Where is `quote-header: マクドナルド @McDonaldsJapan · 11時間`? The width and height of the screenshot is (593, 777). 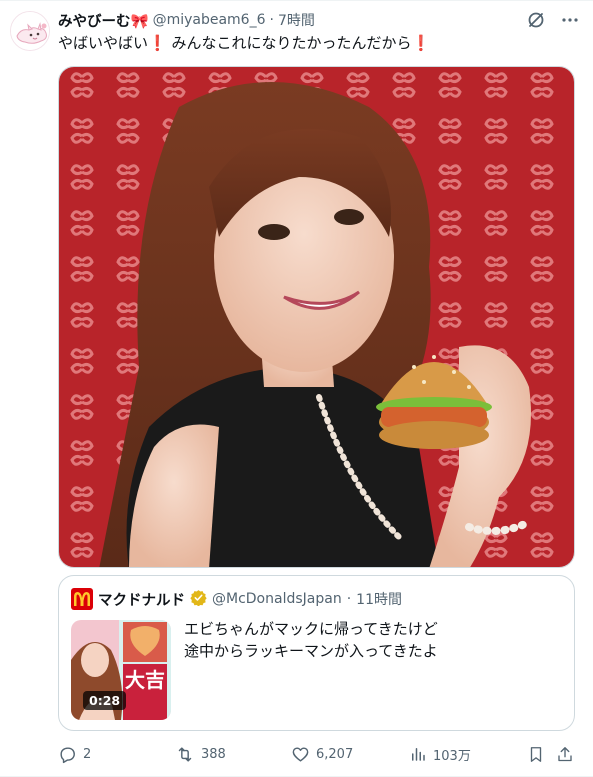 quote-header: マクドナルド @McDonaldsJapan · 11時間 is located at coordinates (236, 599).